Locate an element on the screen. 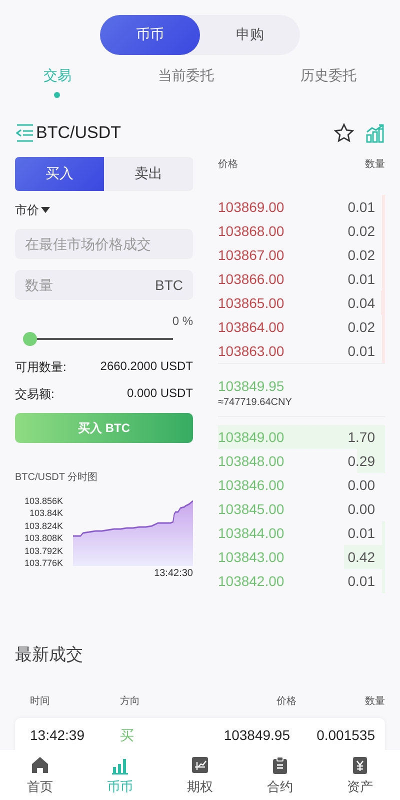 The image size is (400, 800). column-header: 时间 is located at coordinates (40, 701).